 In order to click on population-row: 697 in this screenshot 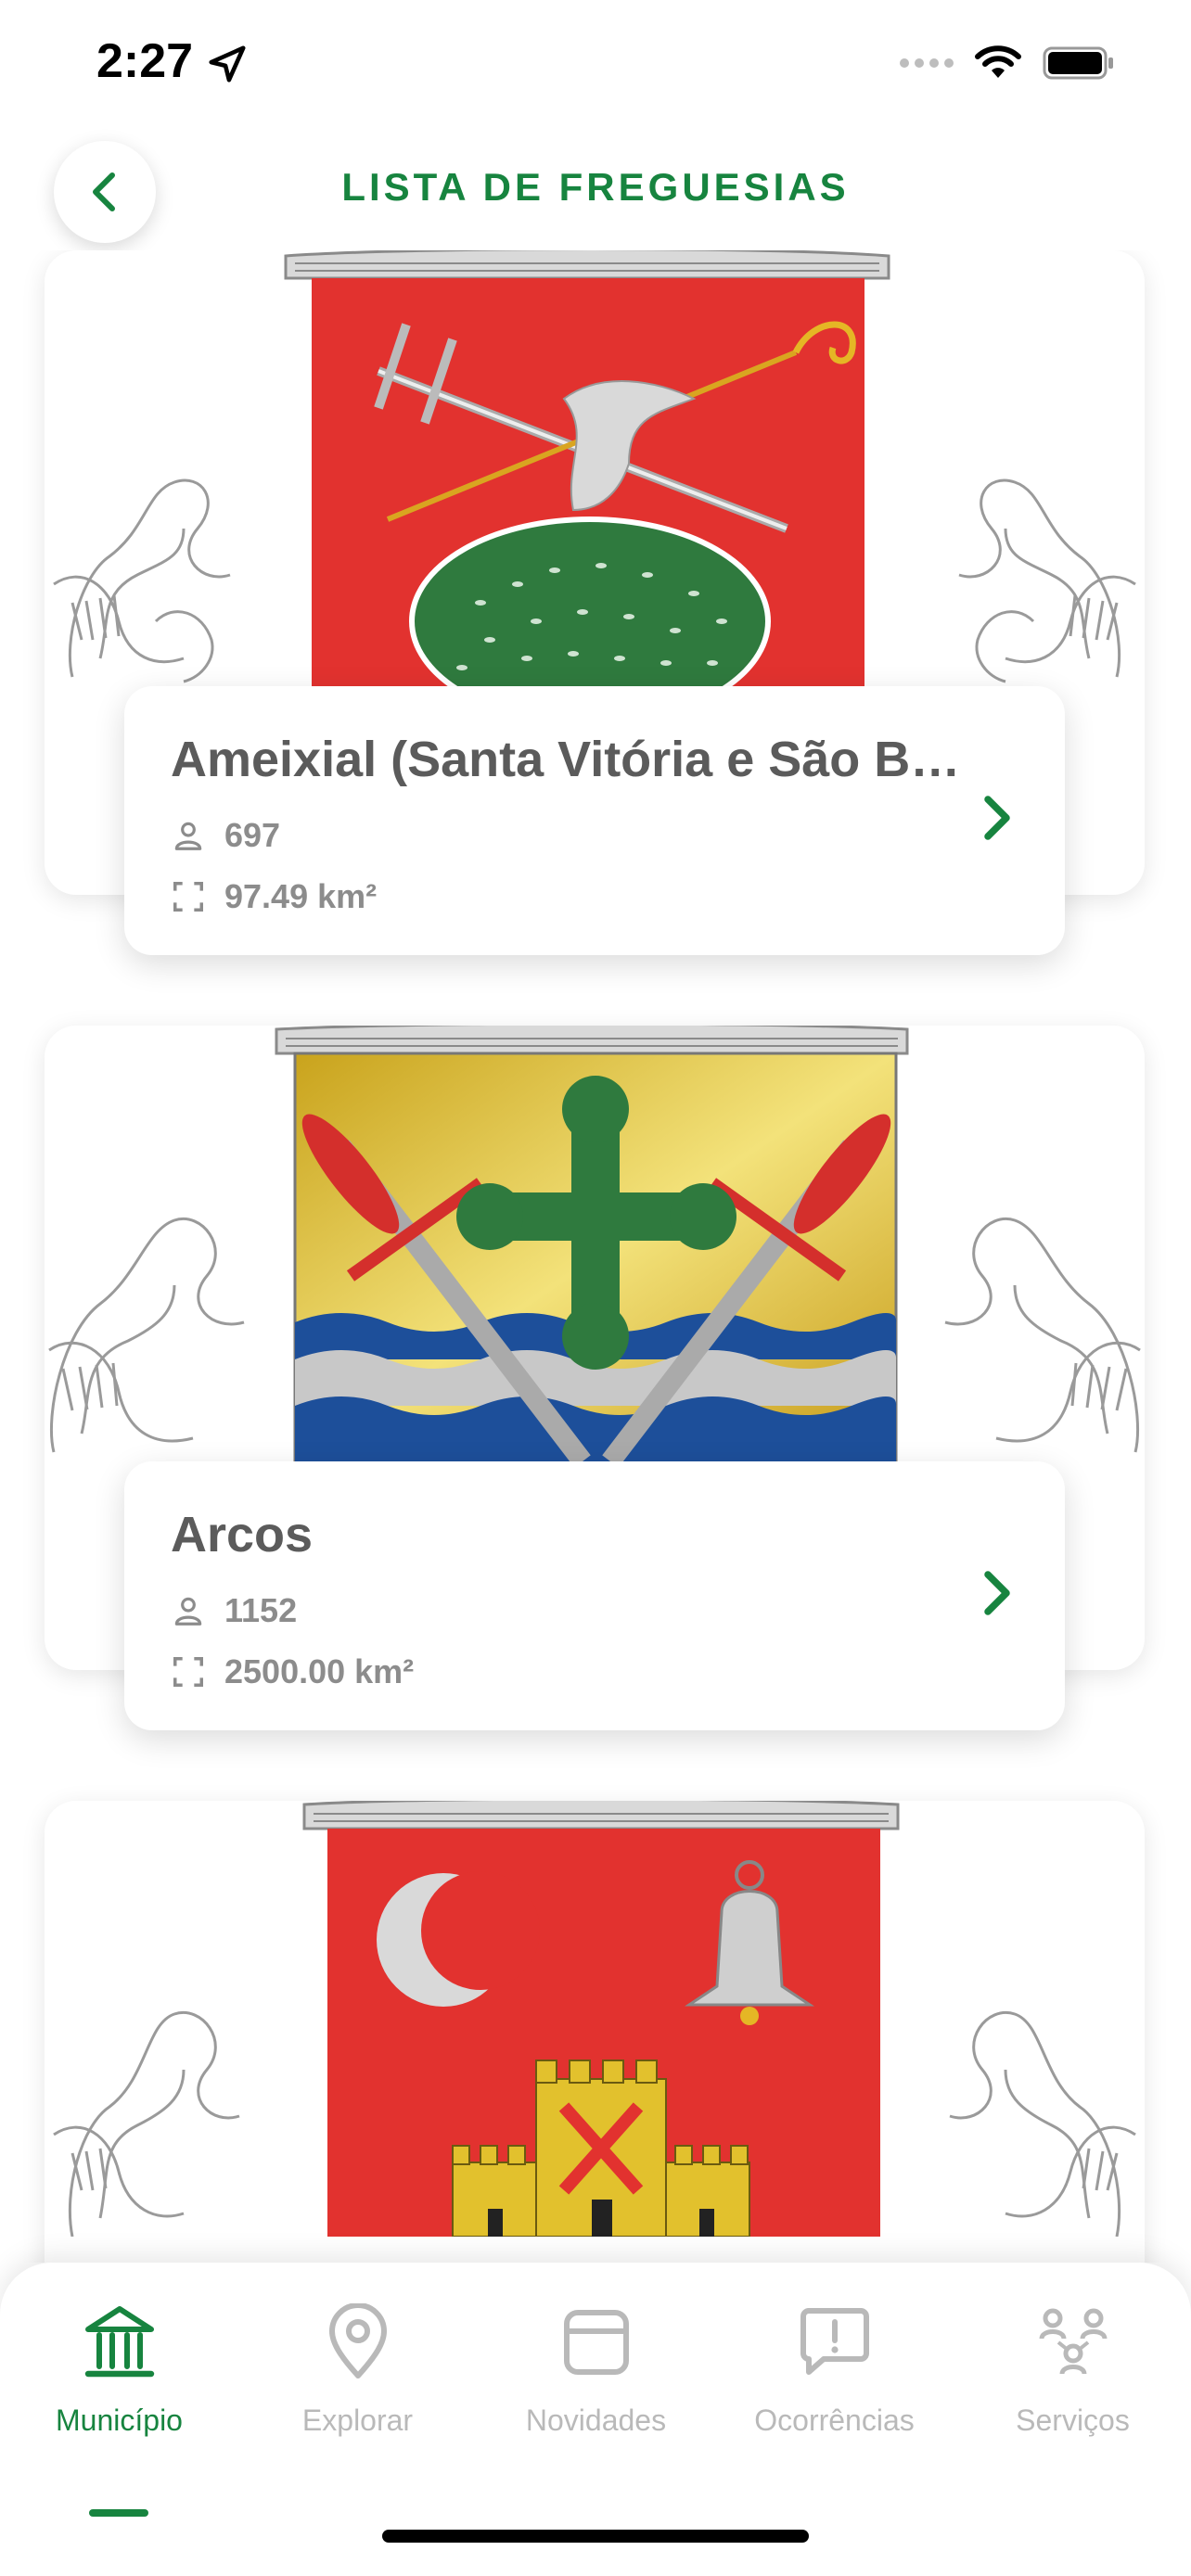, I will do `click(225, 836)`.